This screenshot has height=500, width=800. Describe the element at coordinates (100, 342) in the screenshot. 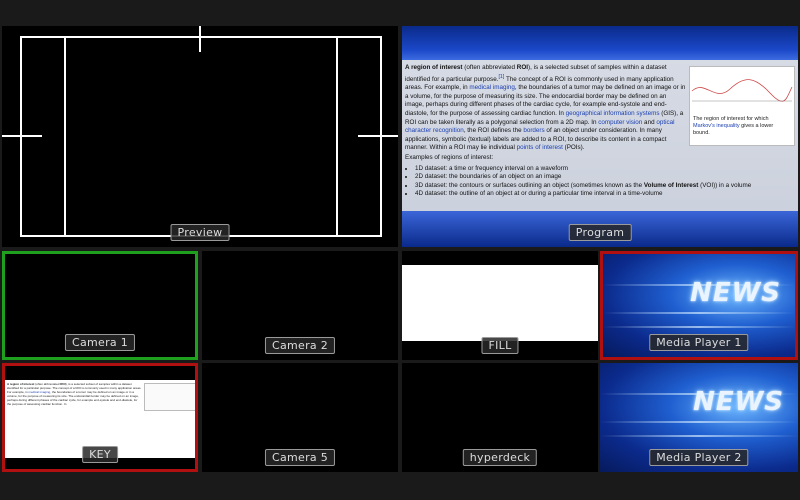

I see `camera-1-label: Camera 1` at that location.